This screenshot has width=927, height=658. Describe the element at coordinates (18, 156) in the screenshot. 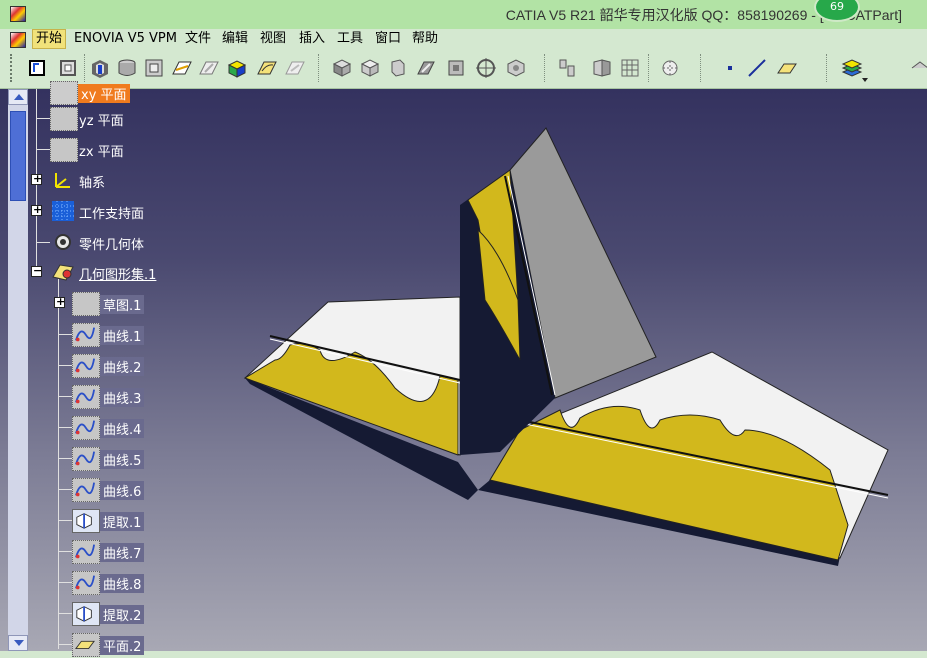

I see `scroll-thumb` at that location.